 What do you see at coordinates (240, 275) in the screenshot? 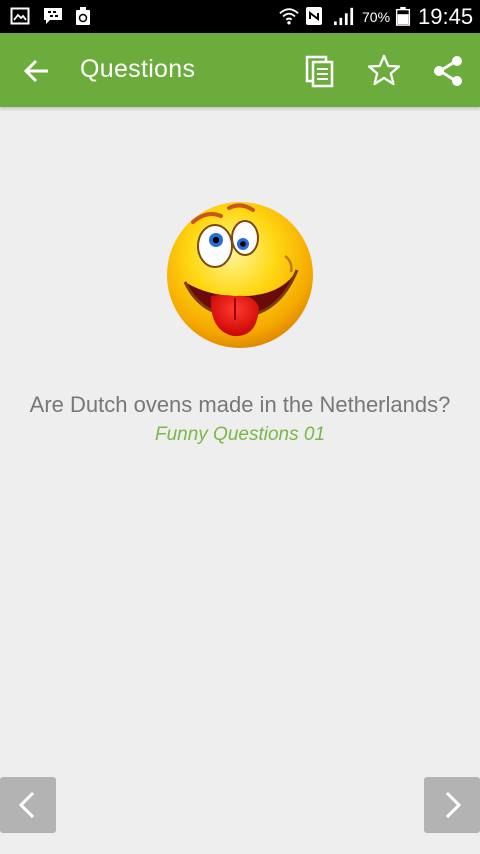
I see `tongue-out-emoji-icon` at bounding box center [240, 275].